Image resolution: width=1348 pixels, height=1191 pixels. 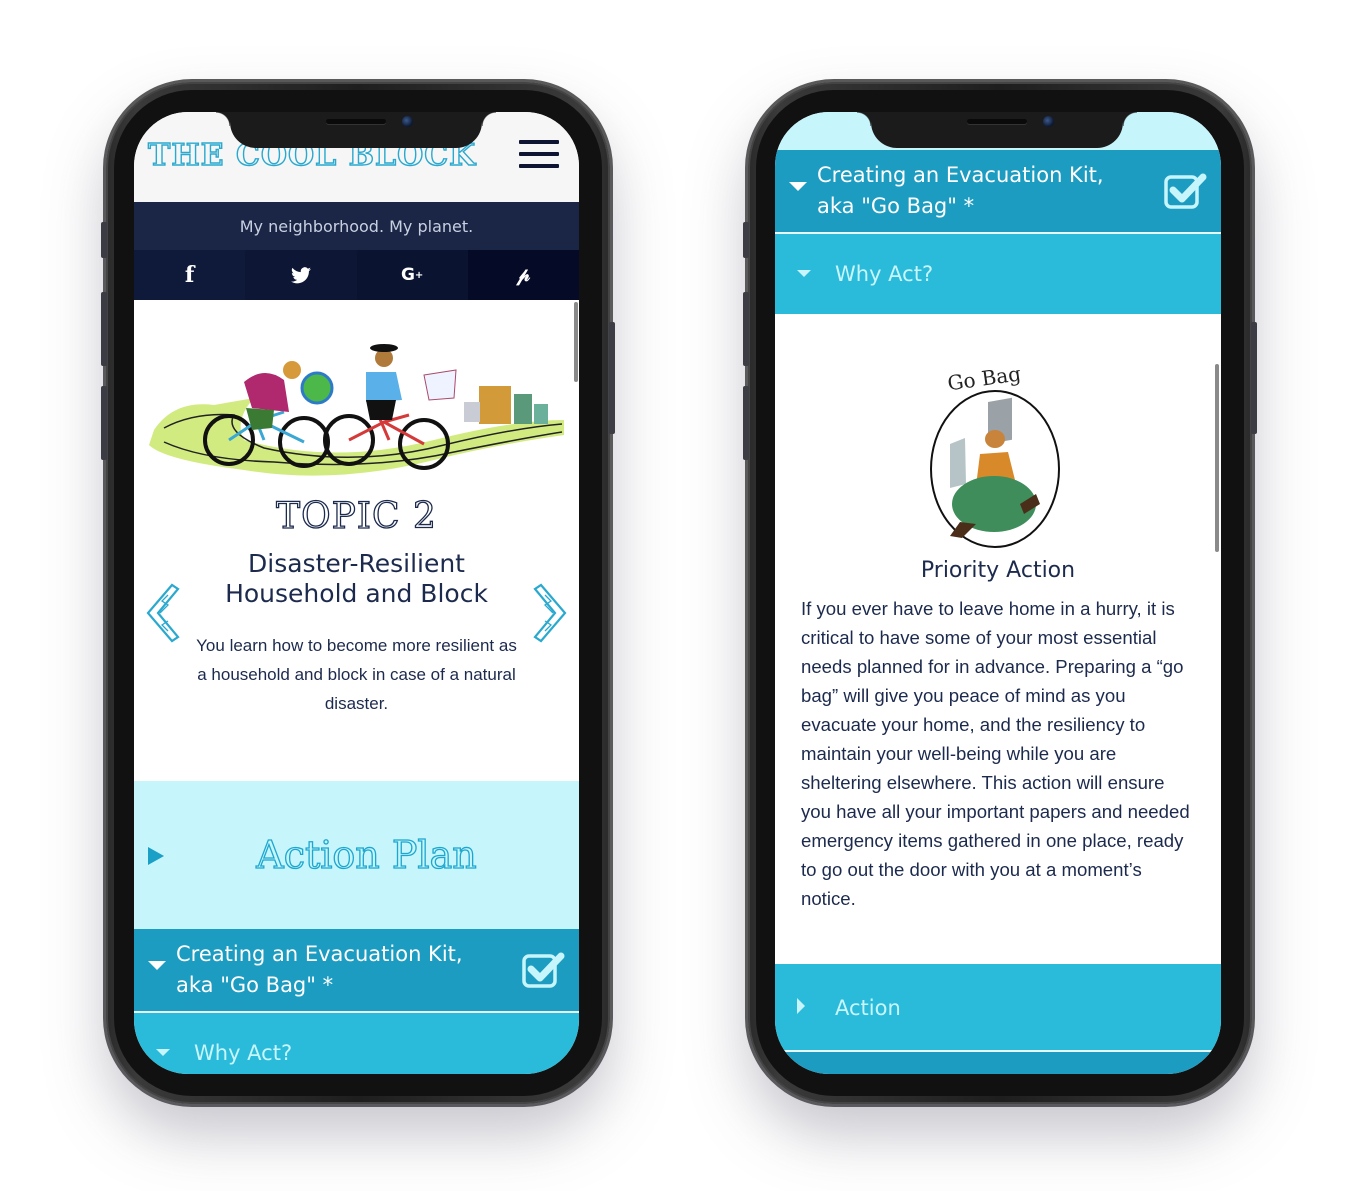 I want to click on go-bag-caption: Go Bag, so click(x=984, y=378).